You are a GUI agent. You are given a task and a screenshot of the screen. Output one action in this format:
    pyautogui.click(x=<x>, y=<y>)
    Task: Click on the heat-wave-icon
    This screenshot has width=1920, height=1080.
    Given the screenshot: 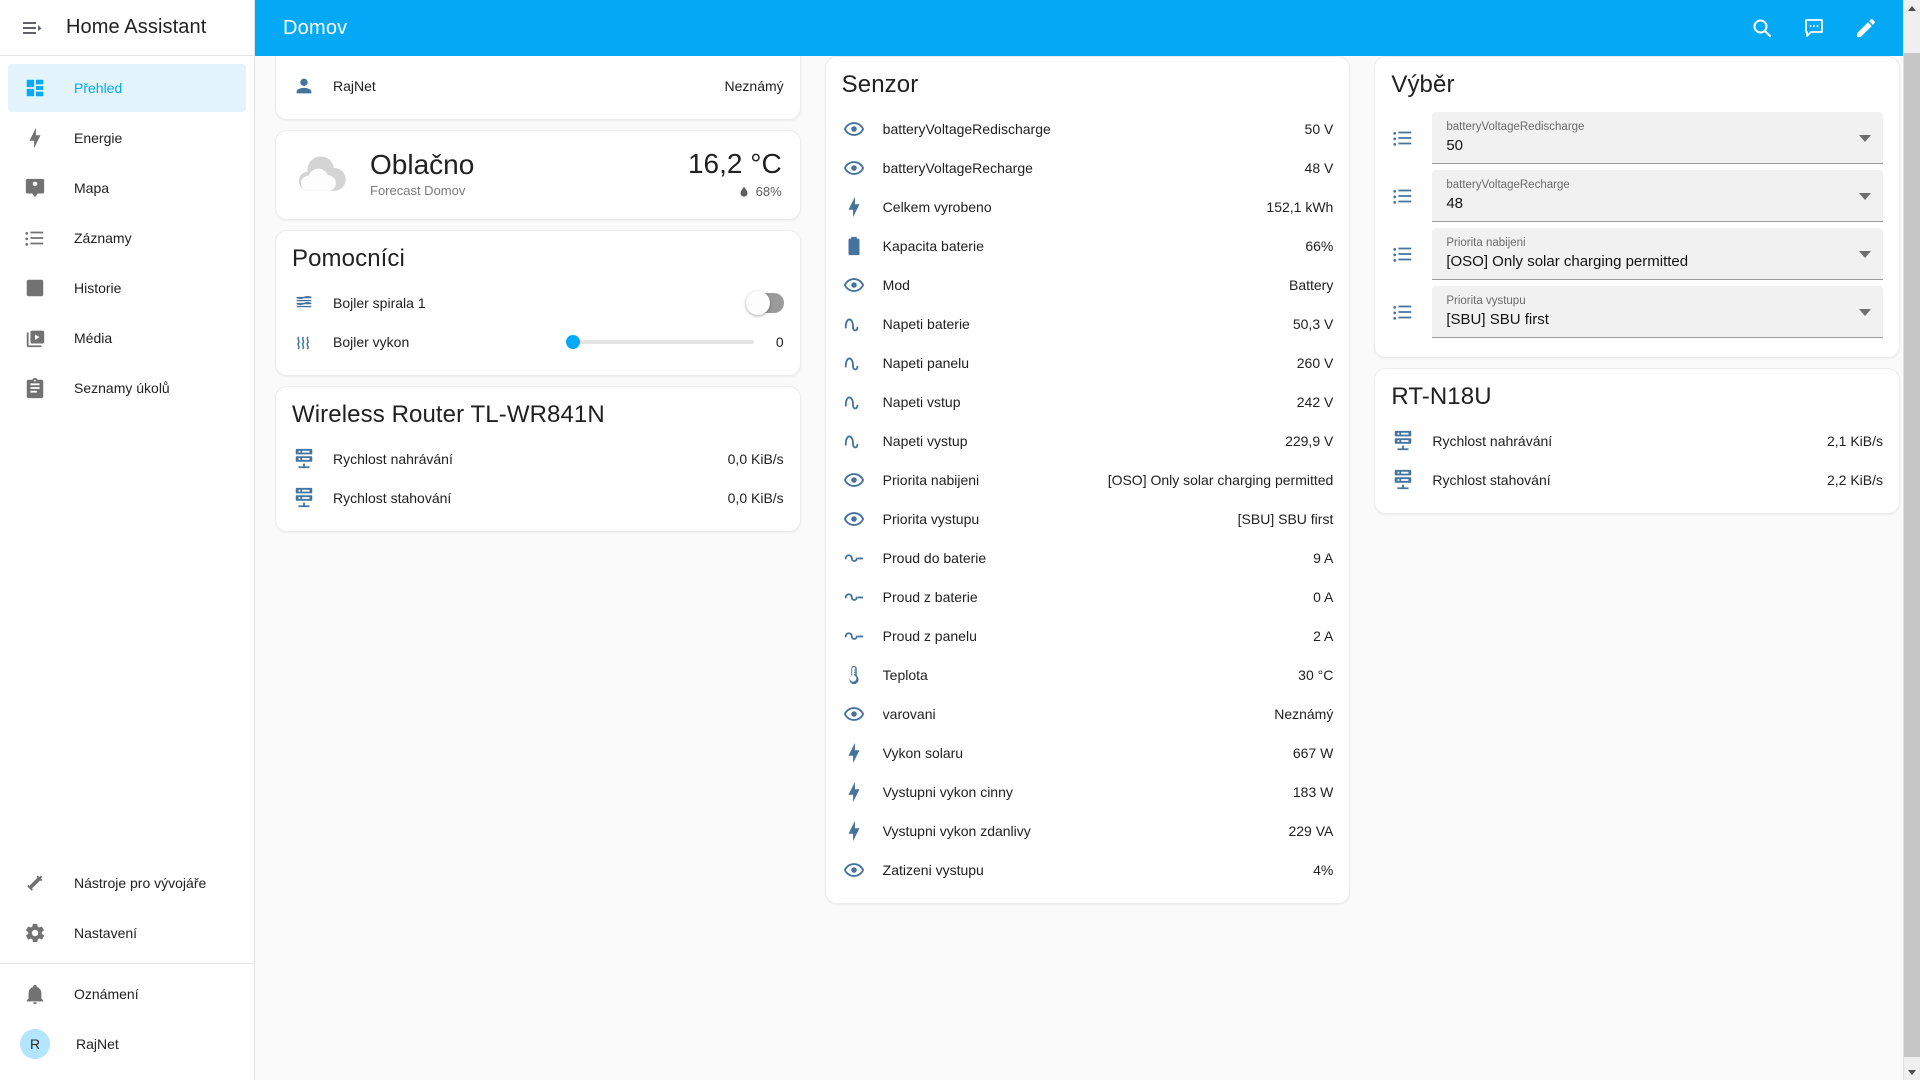 What is the action you would take?
    pyautogui.click(x=304, y=342)
    